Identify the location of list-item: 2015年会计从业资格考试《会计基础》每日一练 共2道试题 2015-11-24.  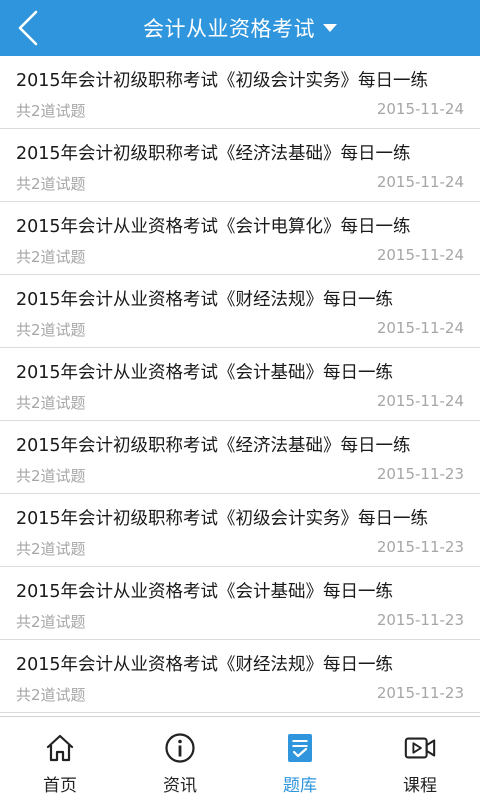
(240, 384).